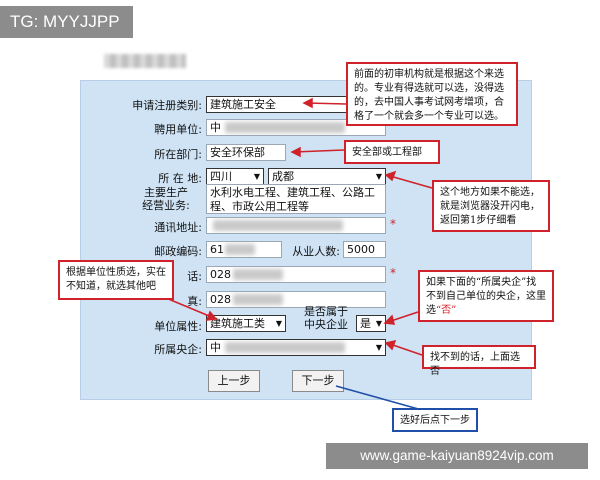  I want to click on central-enterprise-redacted, so click(285, 347).